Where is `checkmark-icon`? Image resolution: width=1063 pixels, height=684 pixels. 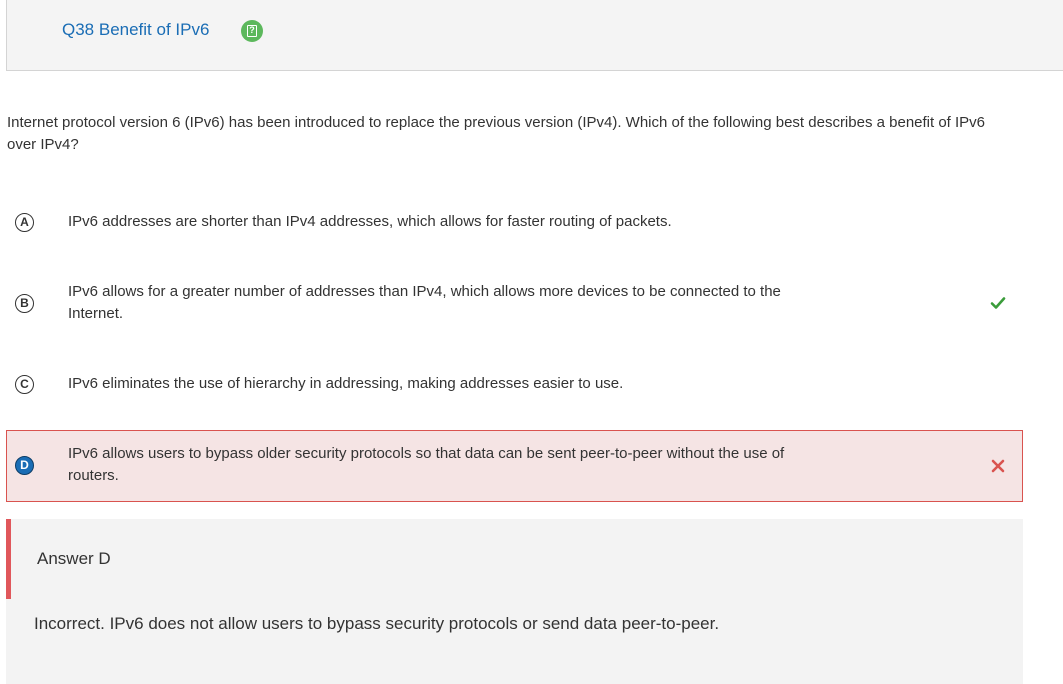
checkmark-icon is located at coordinates (998, 303).